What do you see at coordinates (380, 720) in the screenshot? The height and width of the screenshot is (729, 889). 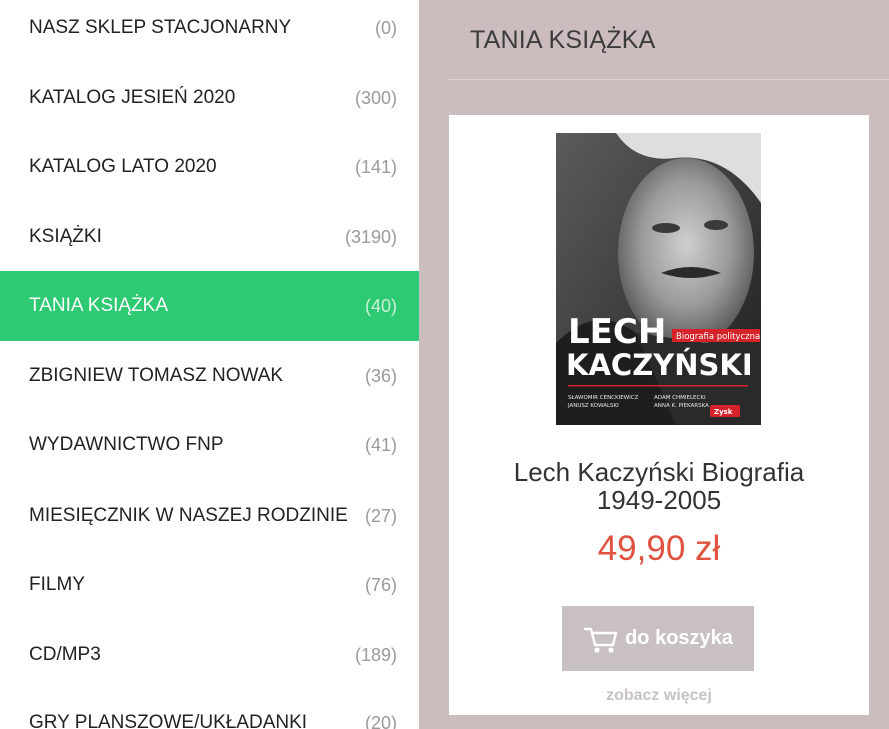 I see `category-count: (20)` at bounding box center [380, 720].